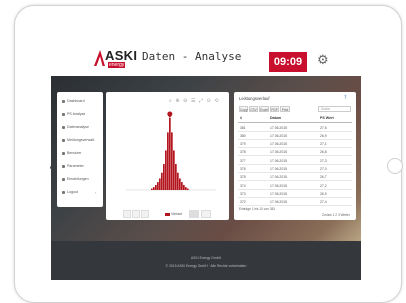 The width and height of the screenshot is (406, 303). I want to click on table-info: Einträge 1 bis 10 von 381, so click(257, 209).